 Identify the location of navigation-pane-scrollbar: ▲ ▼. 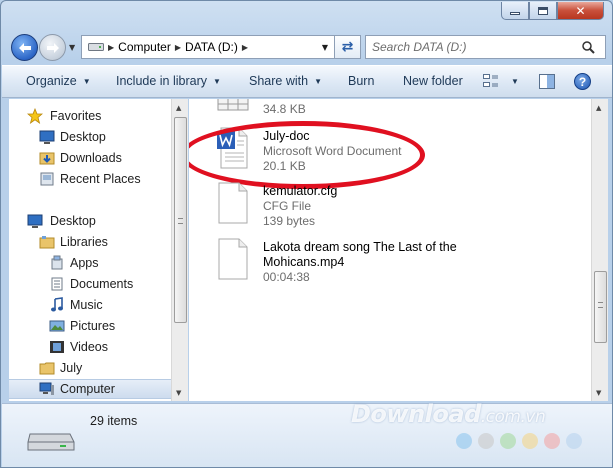
(179, 250).